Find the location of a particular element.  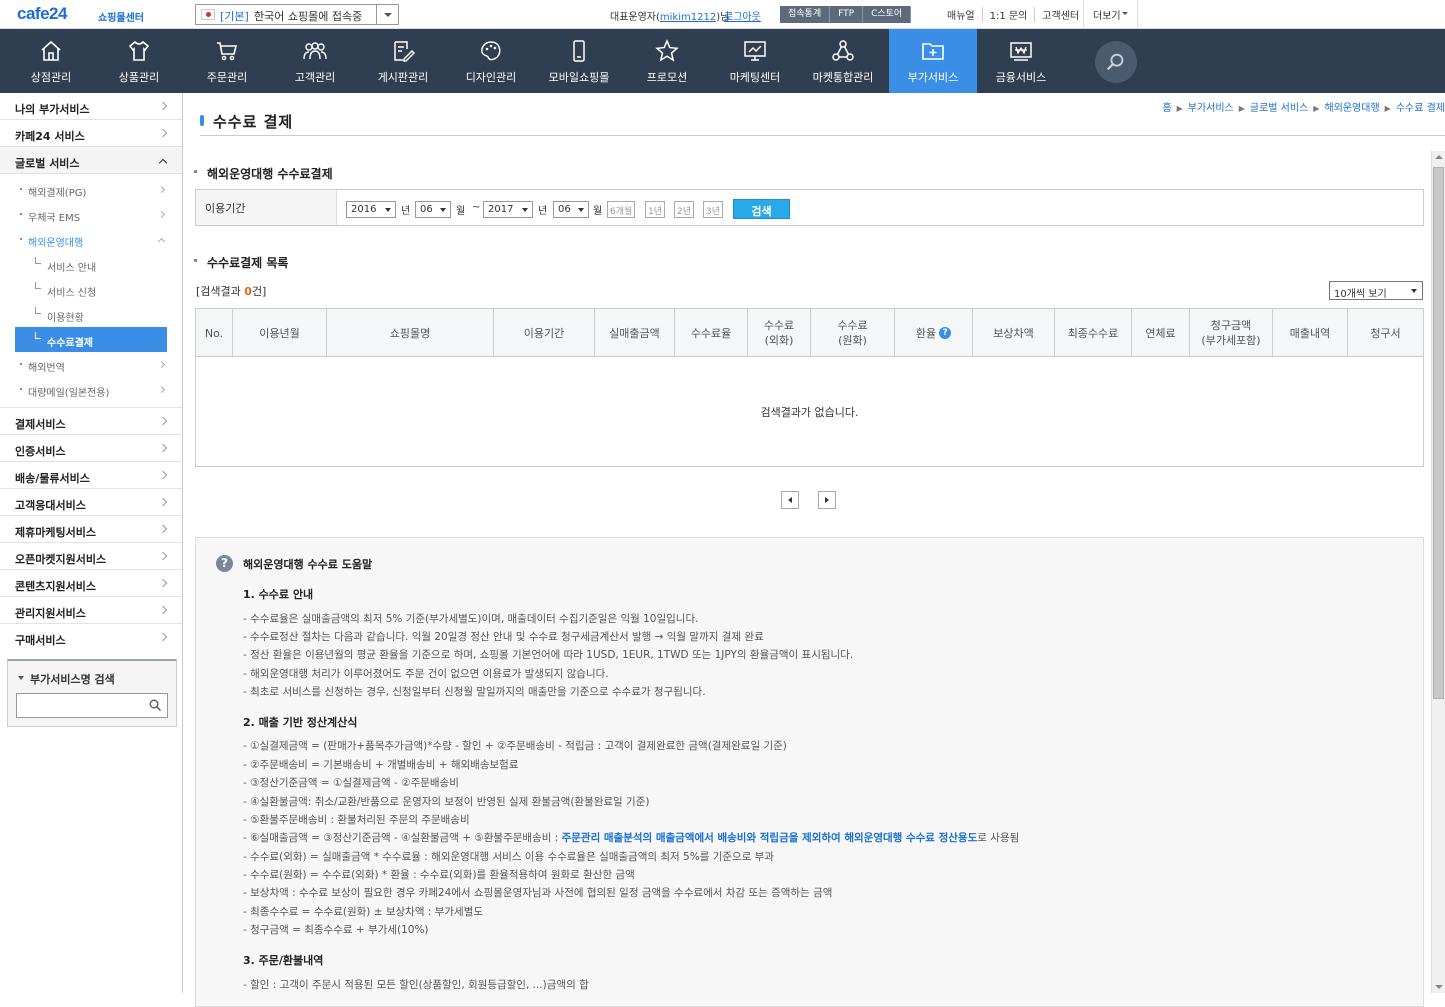

lnb-agency-fee: 수수료결제 is located at coordinates (91, 339).